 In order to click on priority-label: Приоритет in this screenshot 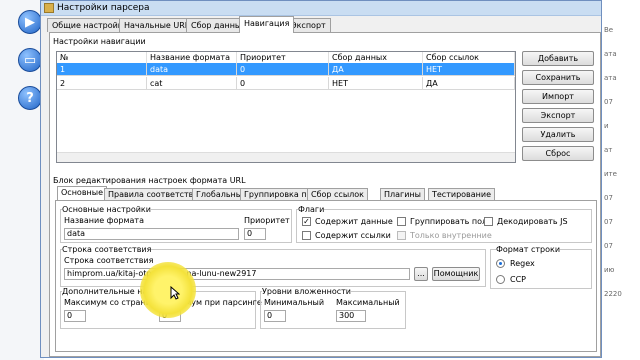, I will do `click(267, 220)`.